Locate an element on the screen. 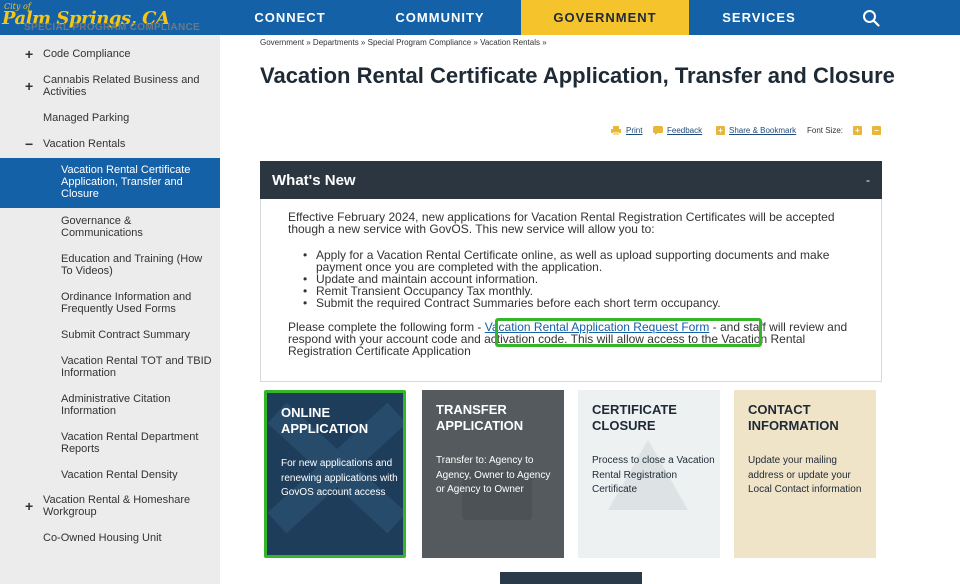  sidebar-item-label: Code Compliance is located at coordinates (87, 54).